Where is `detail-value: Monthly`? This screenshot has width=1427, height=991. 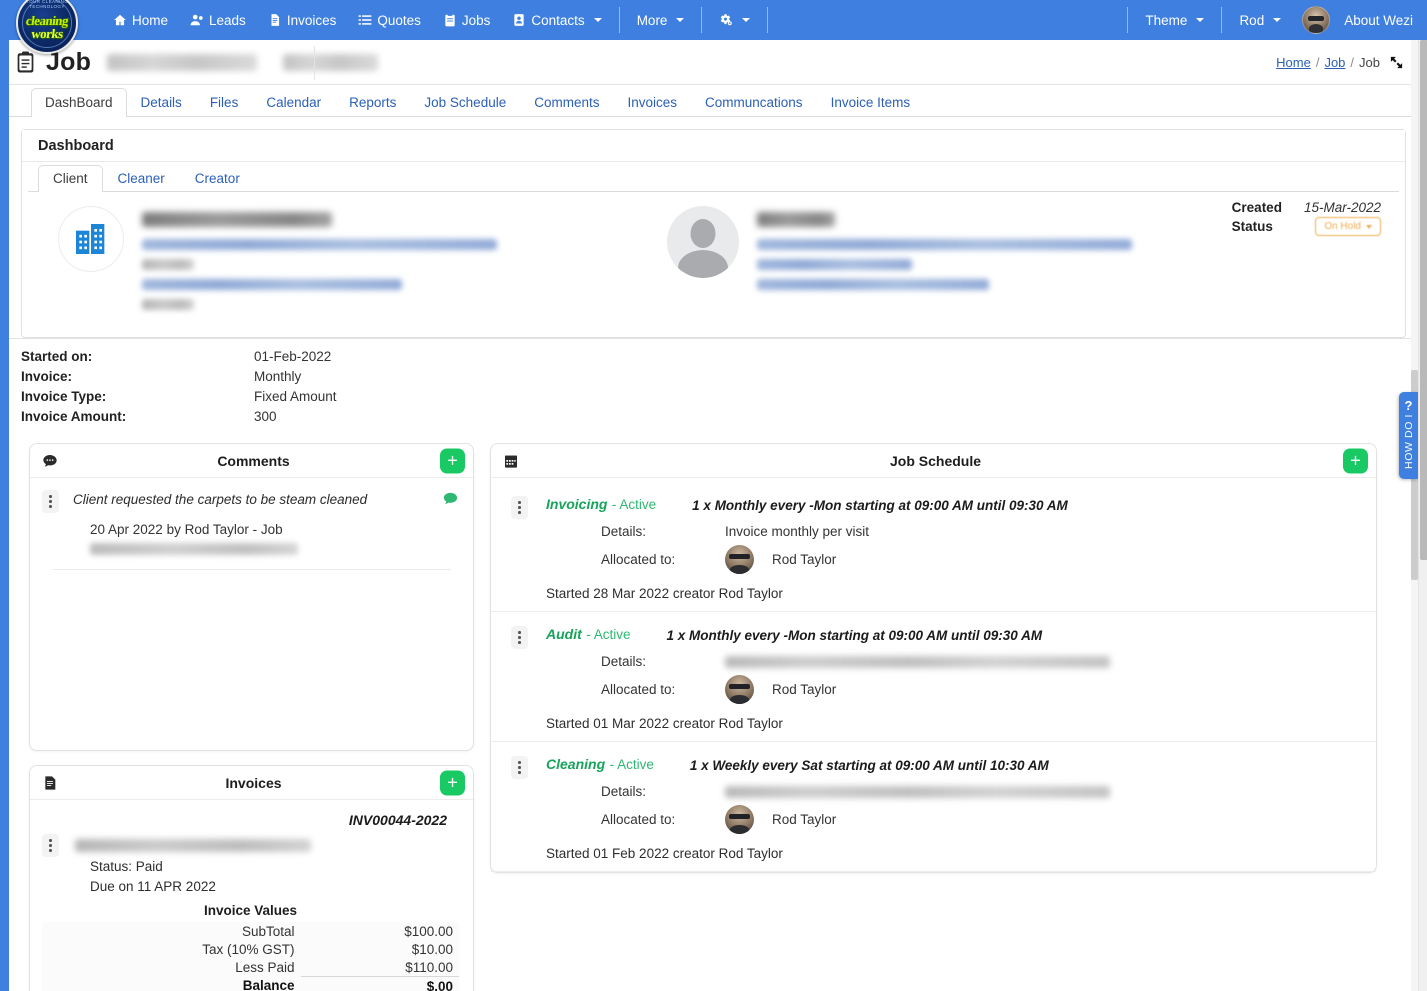 detail-value: Monthly is located at coordinates (278, 376).